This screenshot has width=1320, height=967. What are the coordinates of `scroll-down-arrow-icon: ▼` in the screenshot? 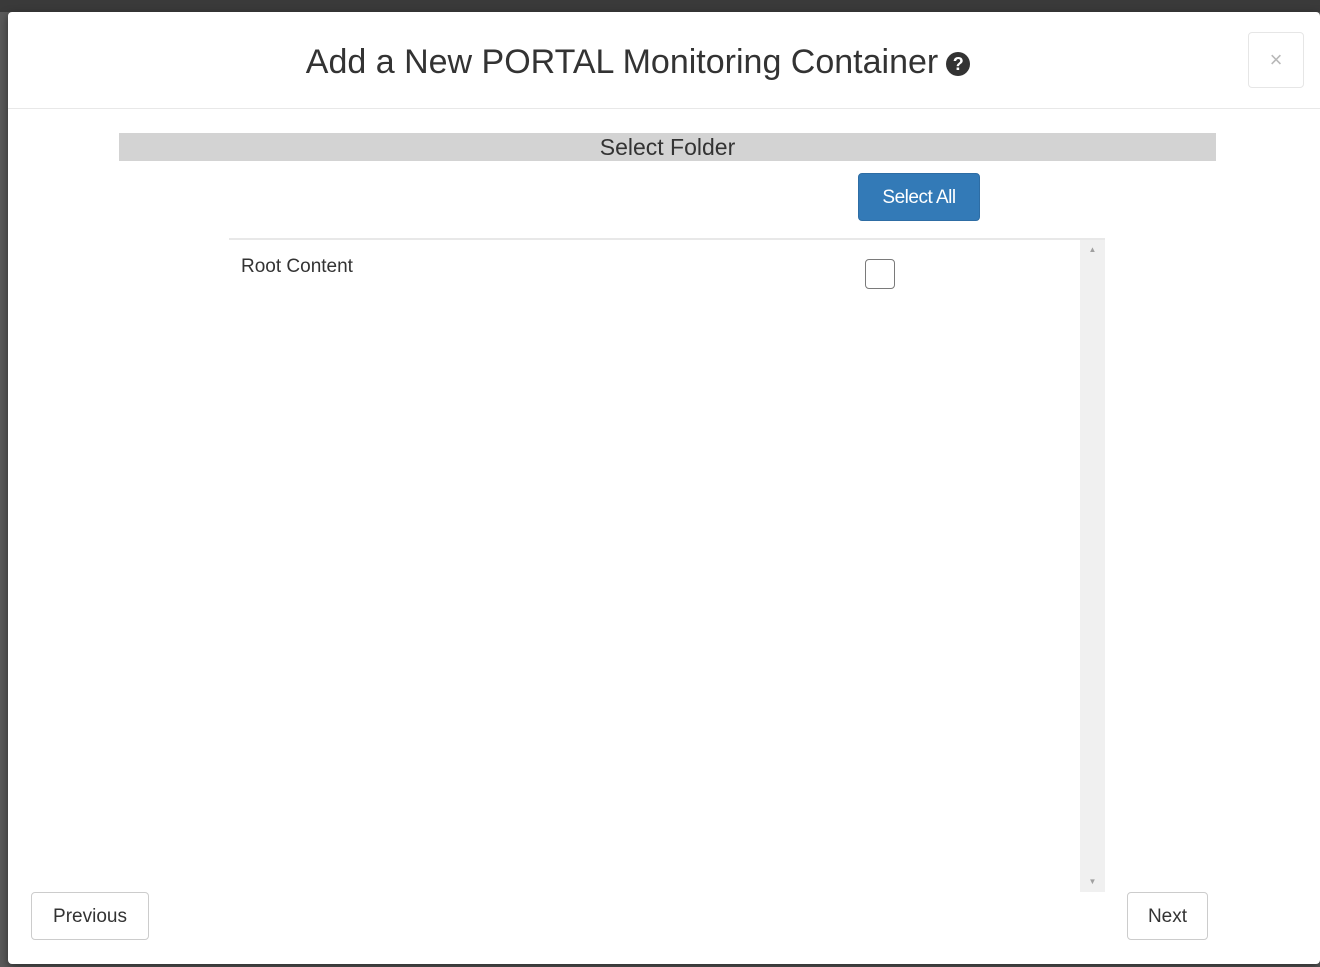 It's located at (1092, 882).